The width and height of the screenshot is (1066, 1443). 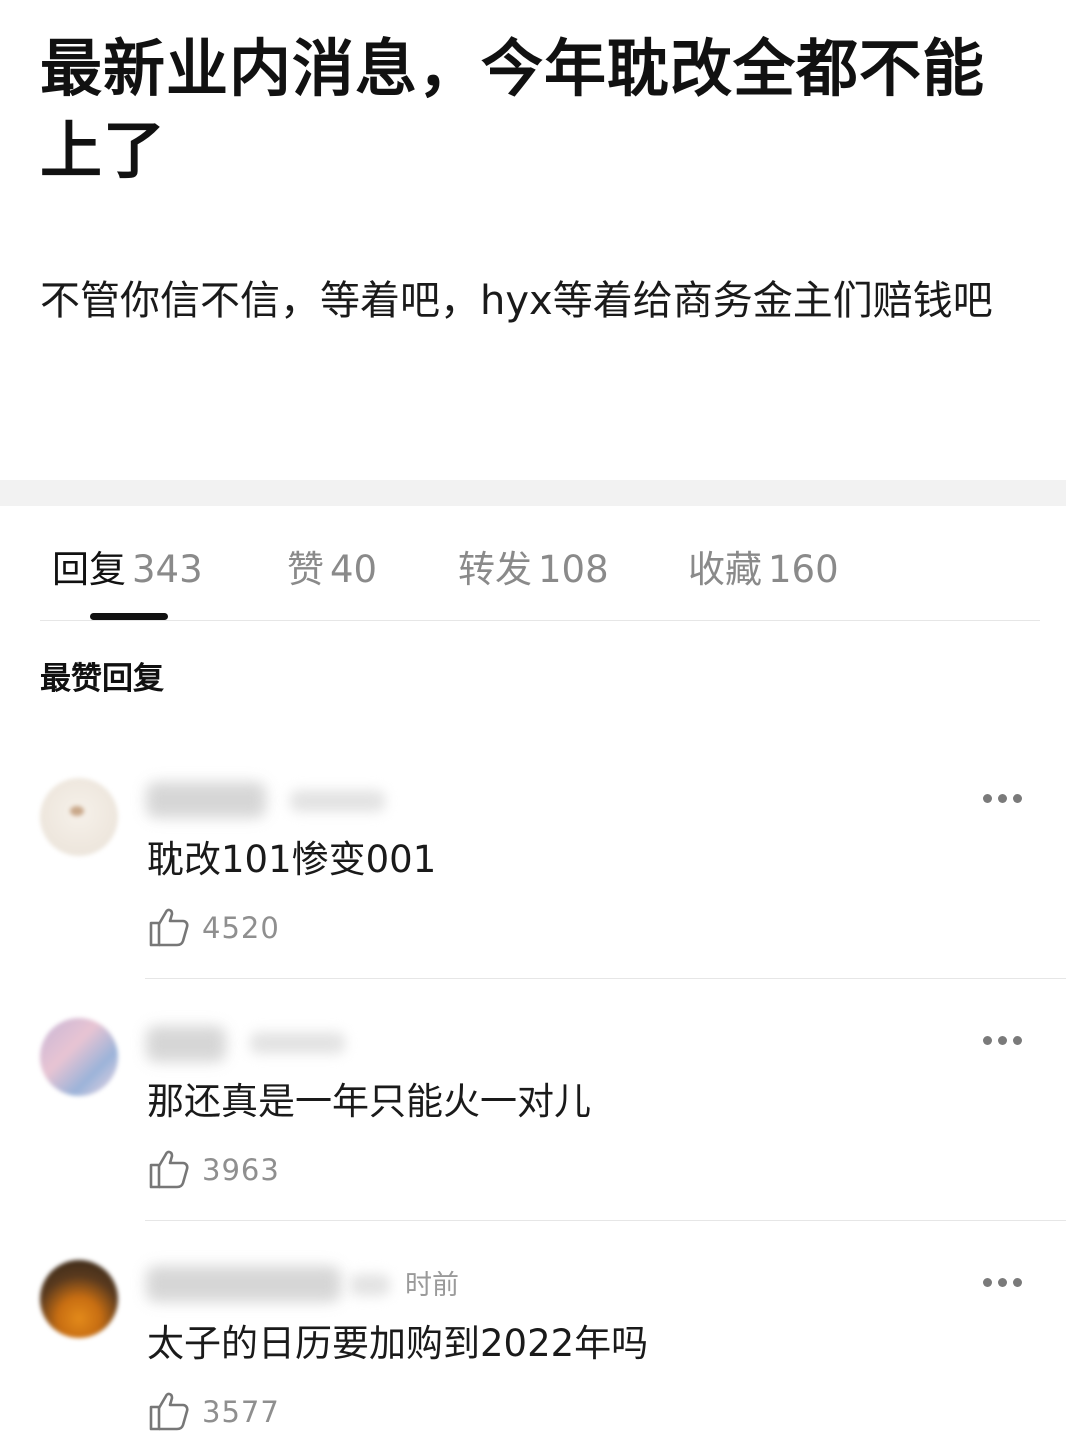 What do you see at coordinates (129, 616) in the screenshot?
I see `active-tab-indicator` at bounding box center [129, 616].